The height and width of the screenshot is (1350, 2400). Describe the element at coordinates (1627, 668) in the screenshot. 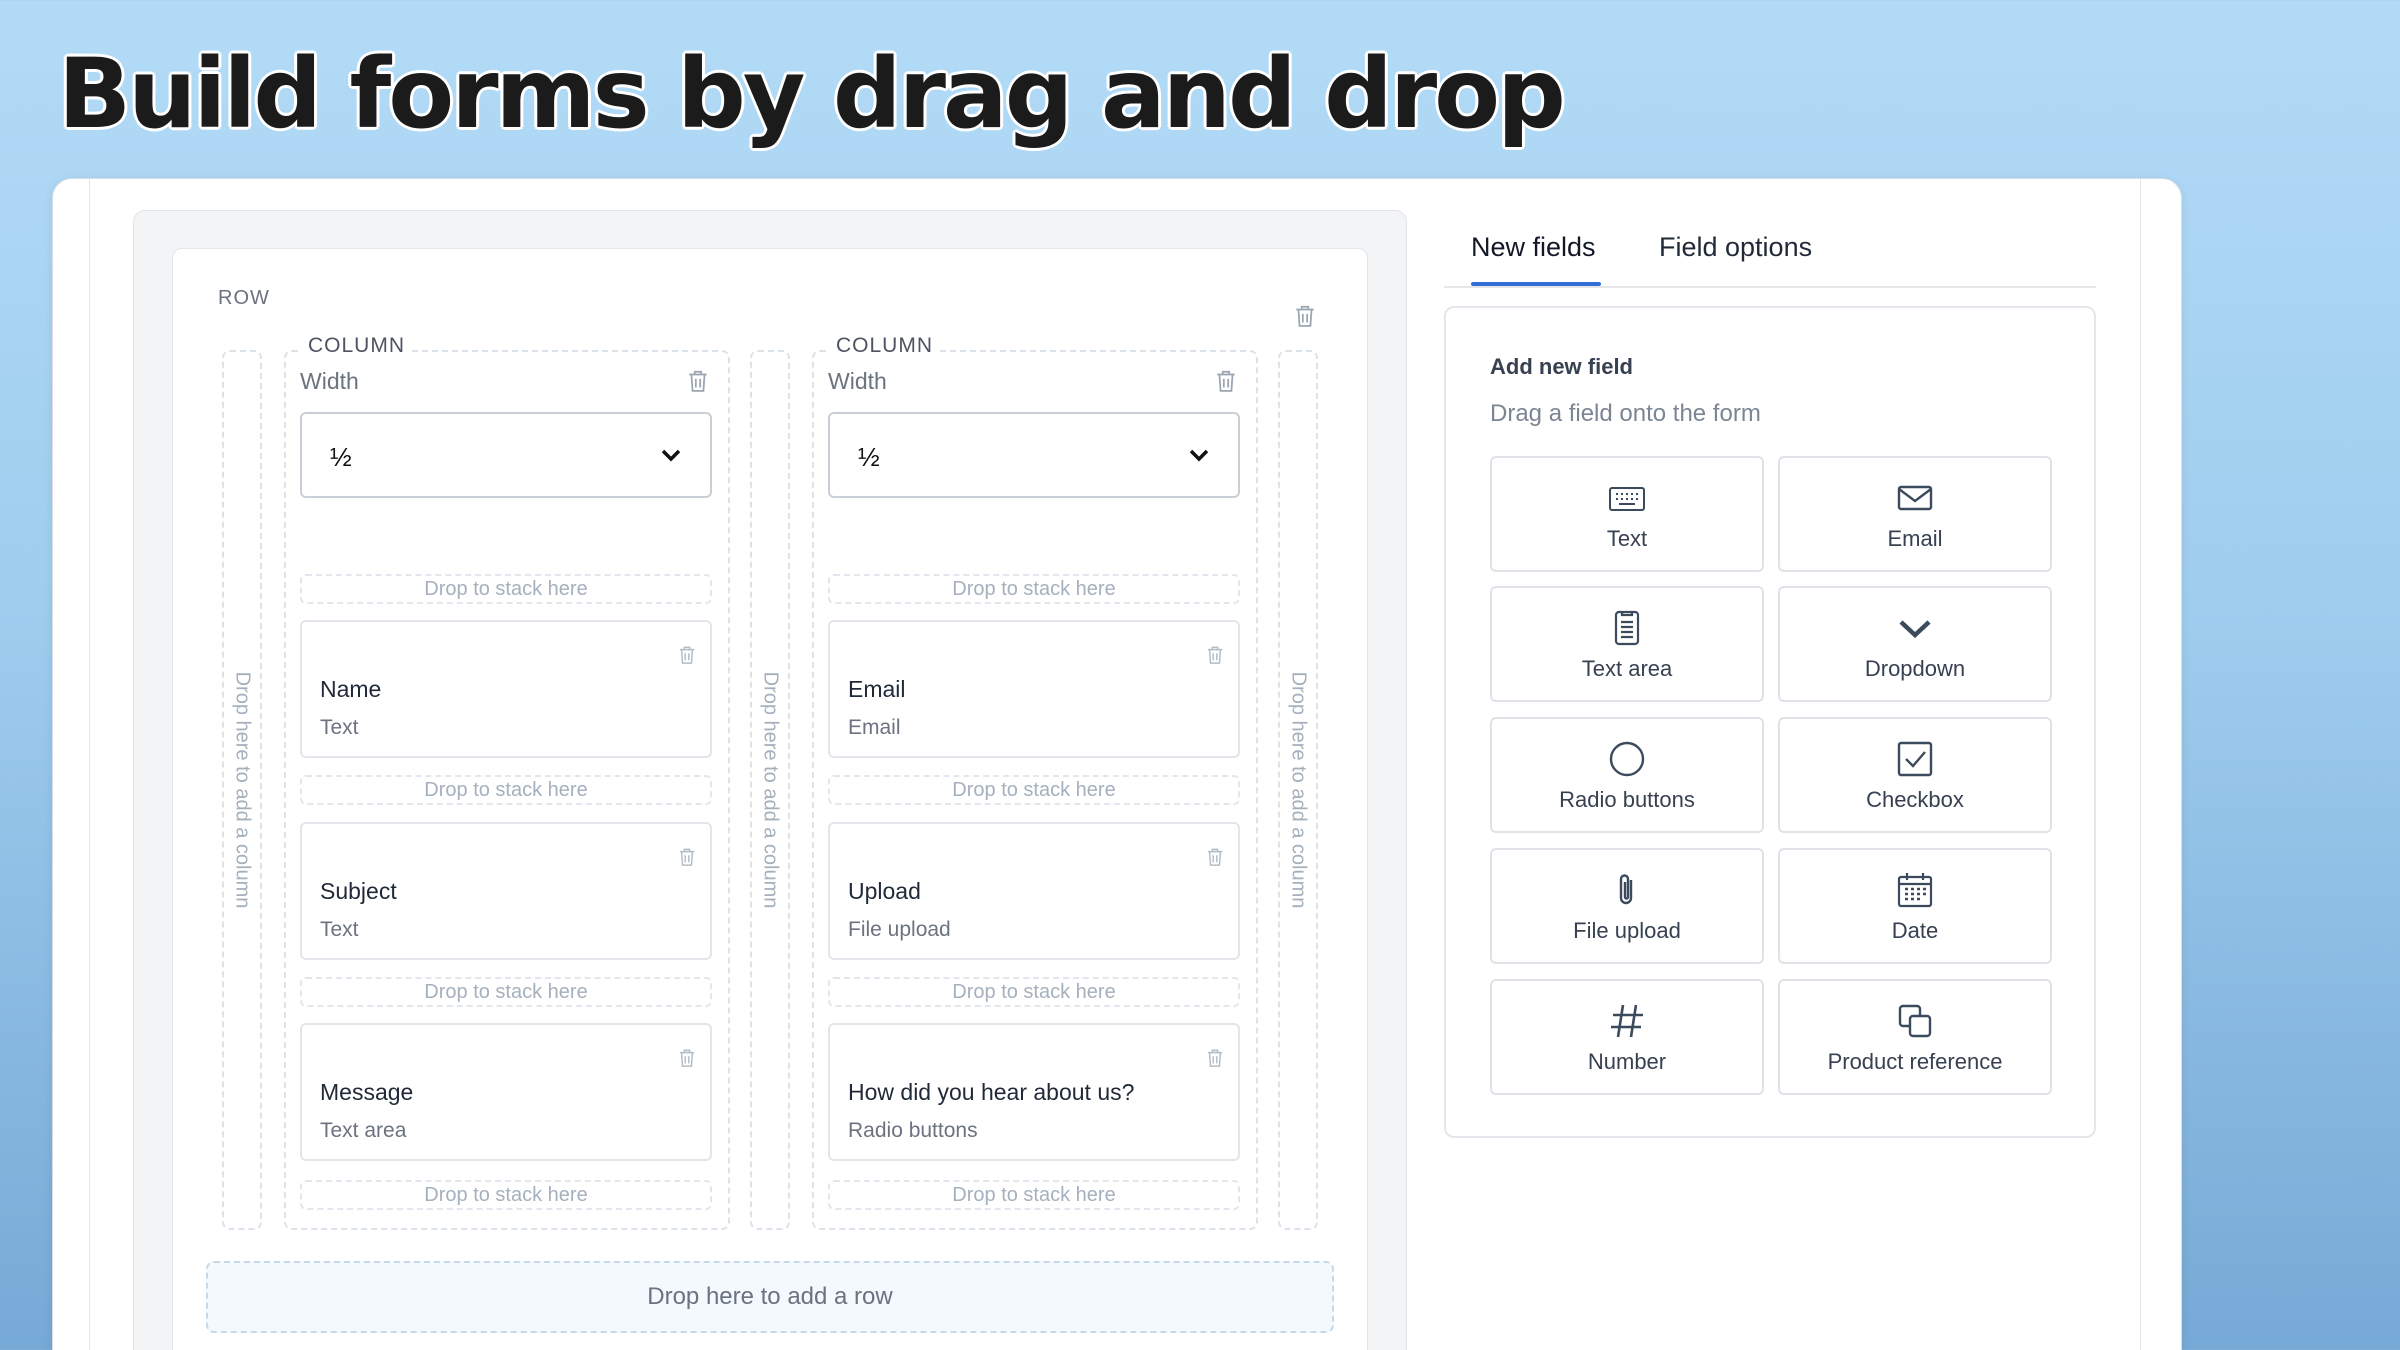

I see `field-type-label: Text area` at that location.